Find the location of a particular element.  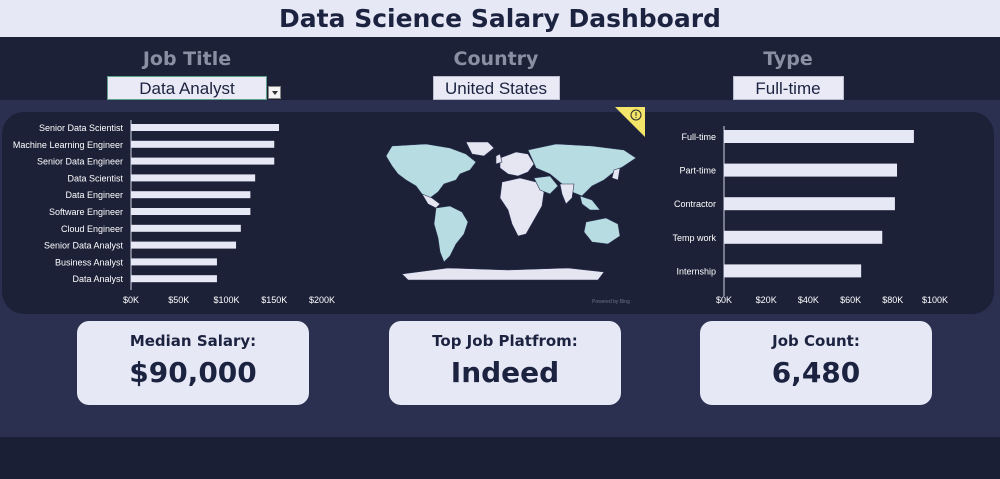

type-chart-tick-label: $60K is located at coordinates (850, 300).